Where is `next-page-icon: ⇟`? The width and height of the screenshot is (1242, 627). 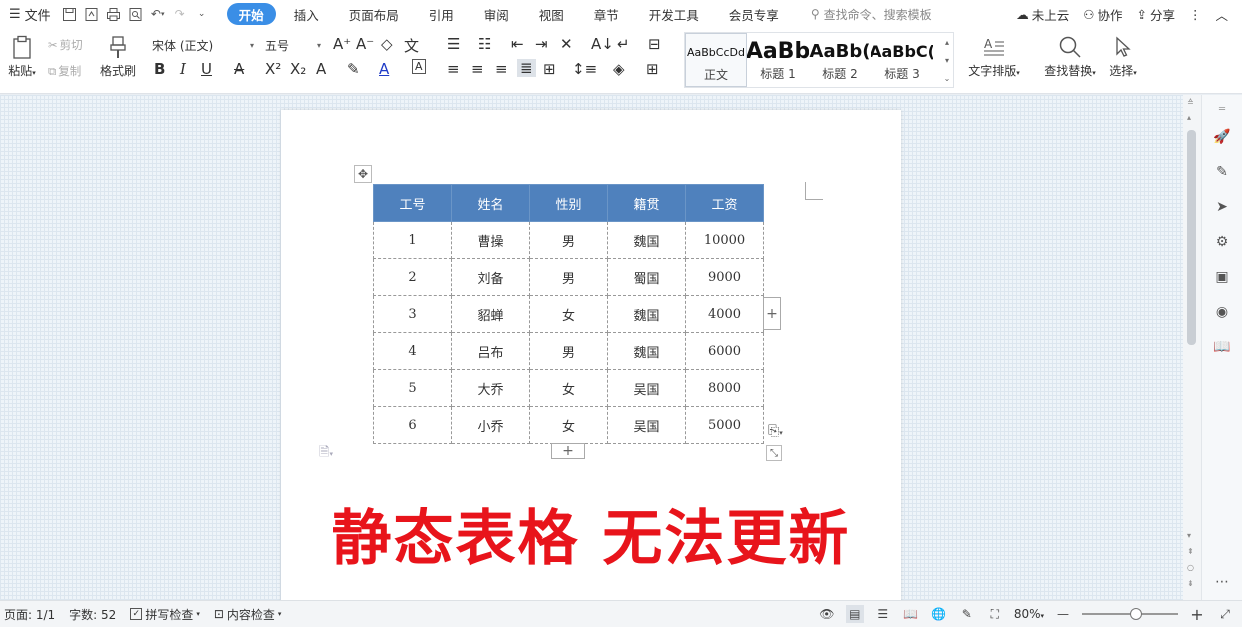
next-page-icon: ⇟ is located at coordinates (1190, 583).